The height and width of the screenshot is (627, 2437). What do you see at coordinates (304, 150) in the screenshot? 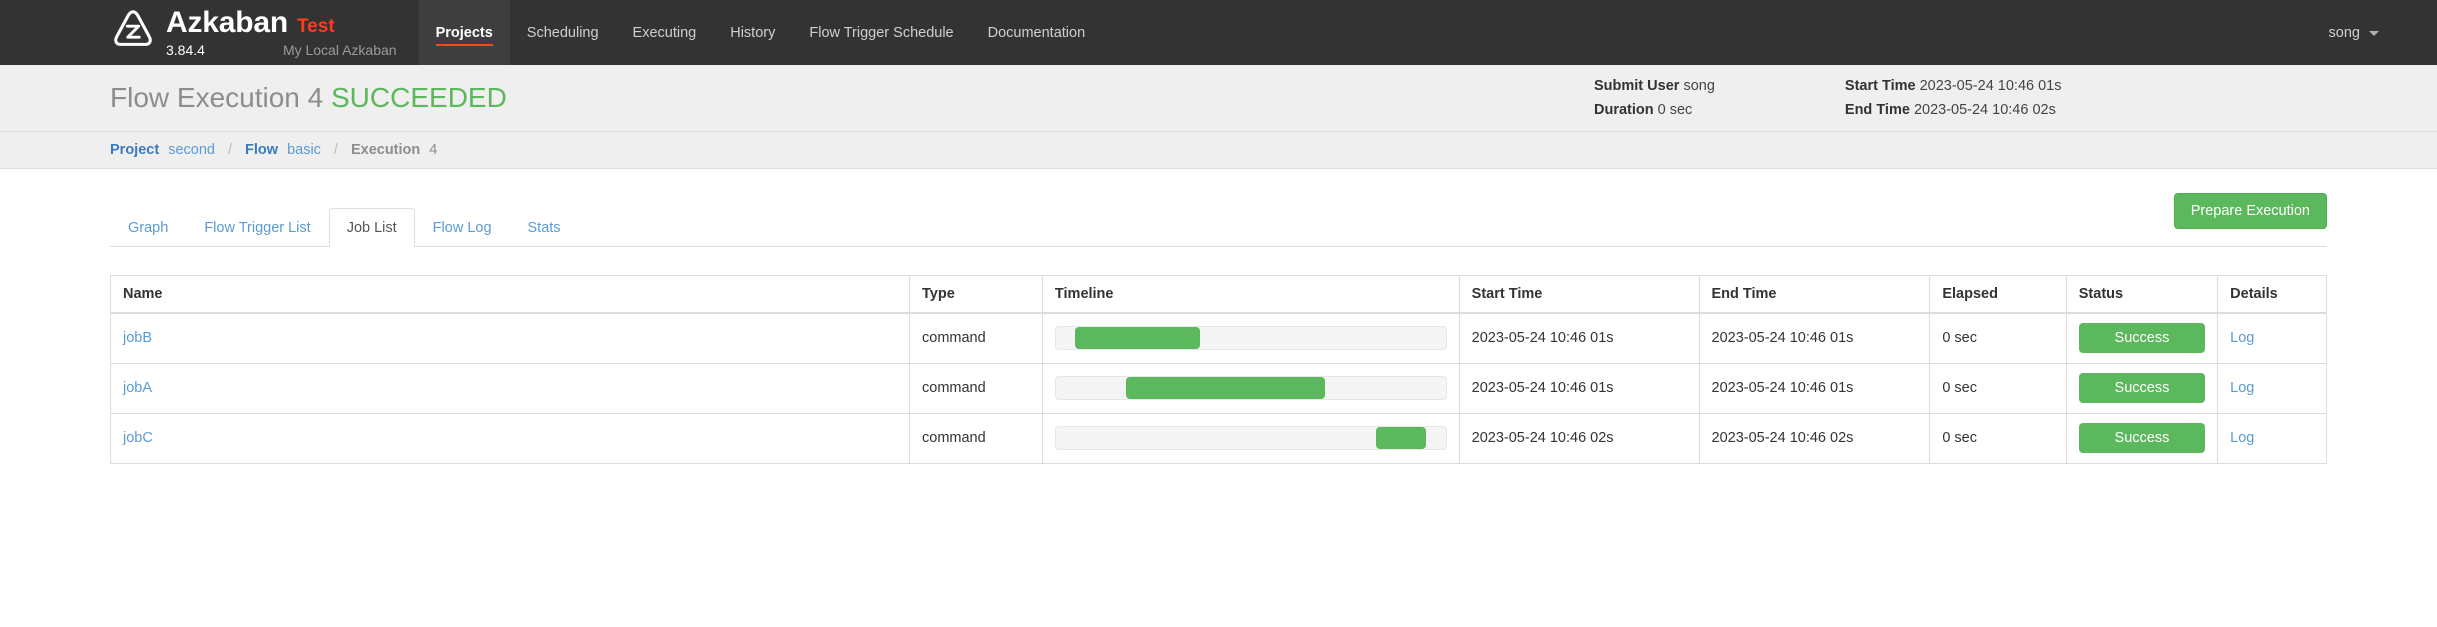
I see `breadcrumb-flow-value: basic` at bounding box center [304, 150].